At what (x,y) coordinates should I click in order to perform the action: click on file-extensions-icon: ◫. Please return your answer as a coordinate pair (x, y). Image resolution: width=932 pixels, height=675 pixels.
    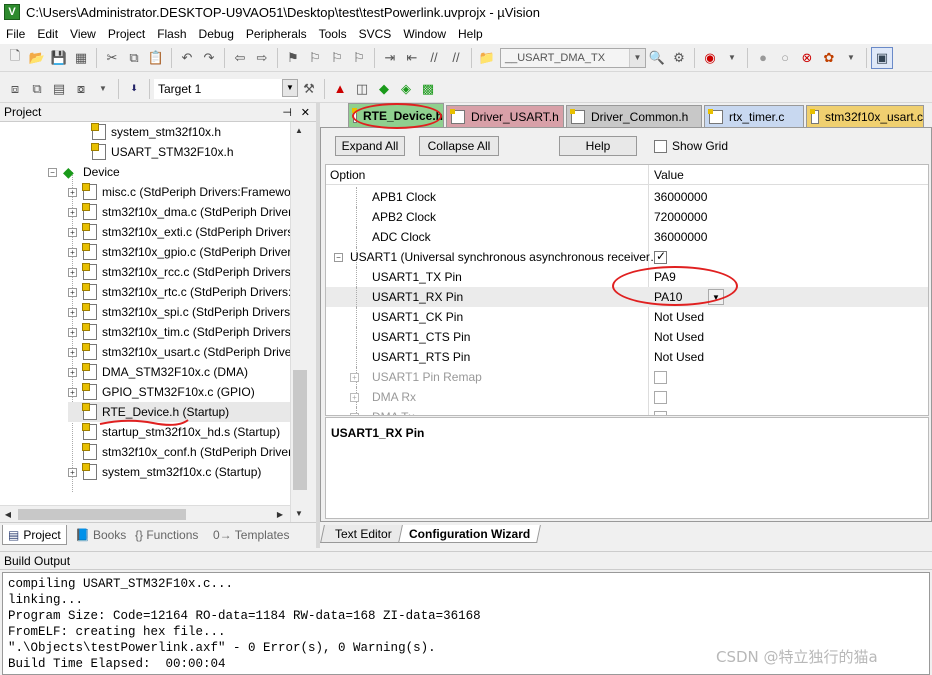
    Looking at the image, I should click on (362, 89).